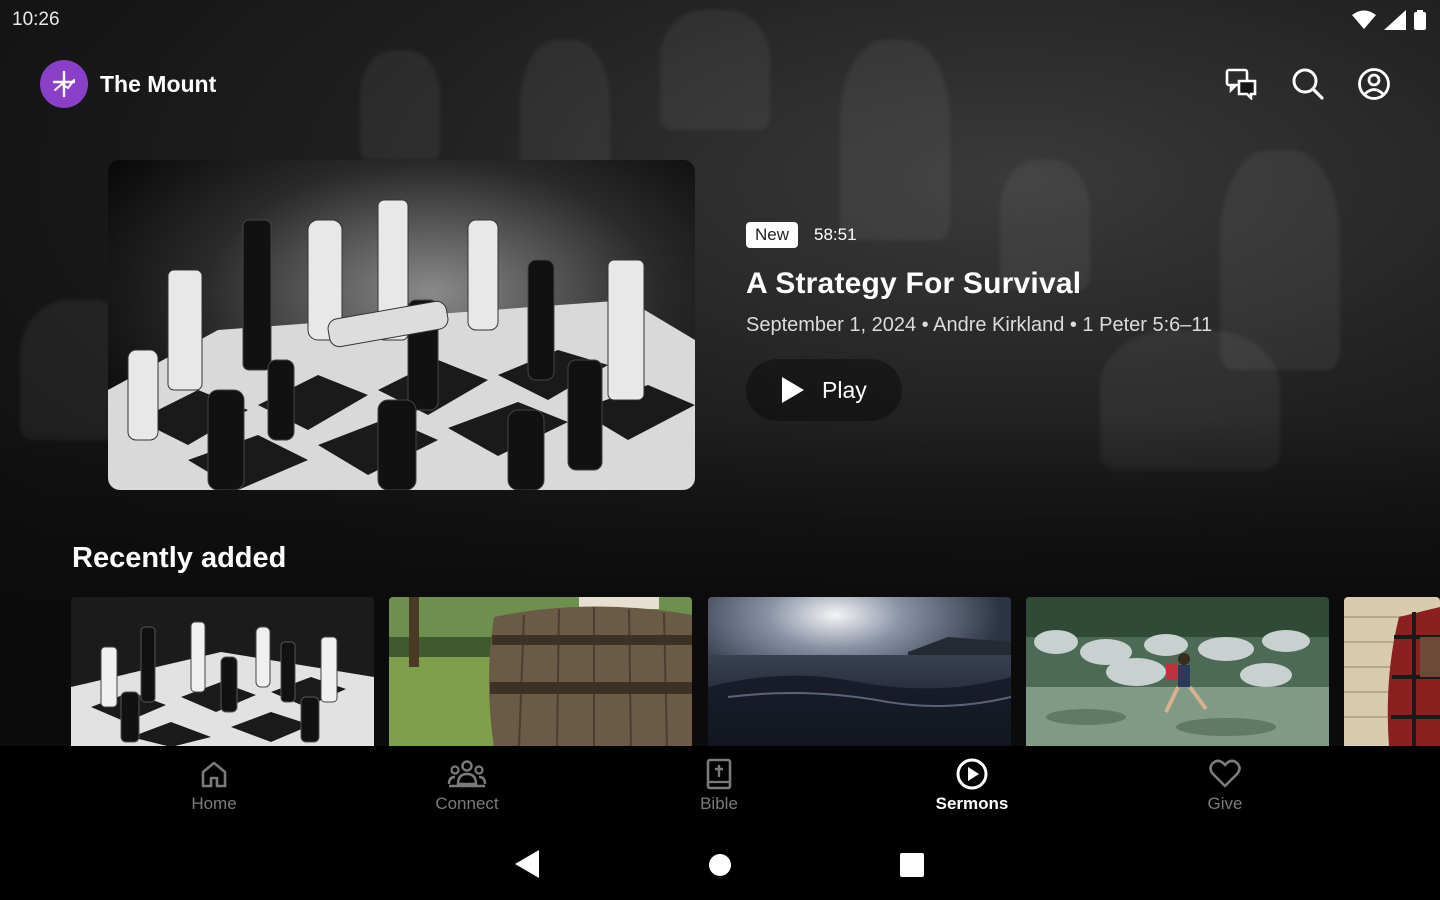 The image size is (1440, 900). I want to click on ocean-wave-thumbnail-image, so click(859, 672).